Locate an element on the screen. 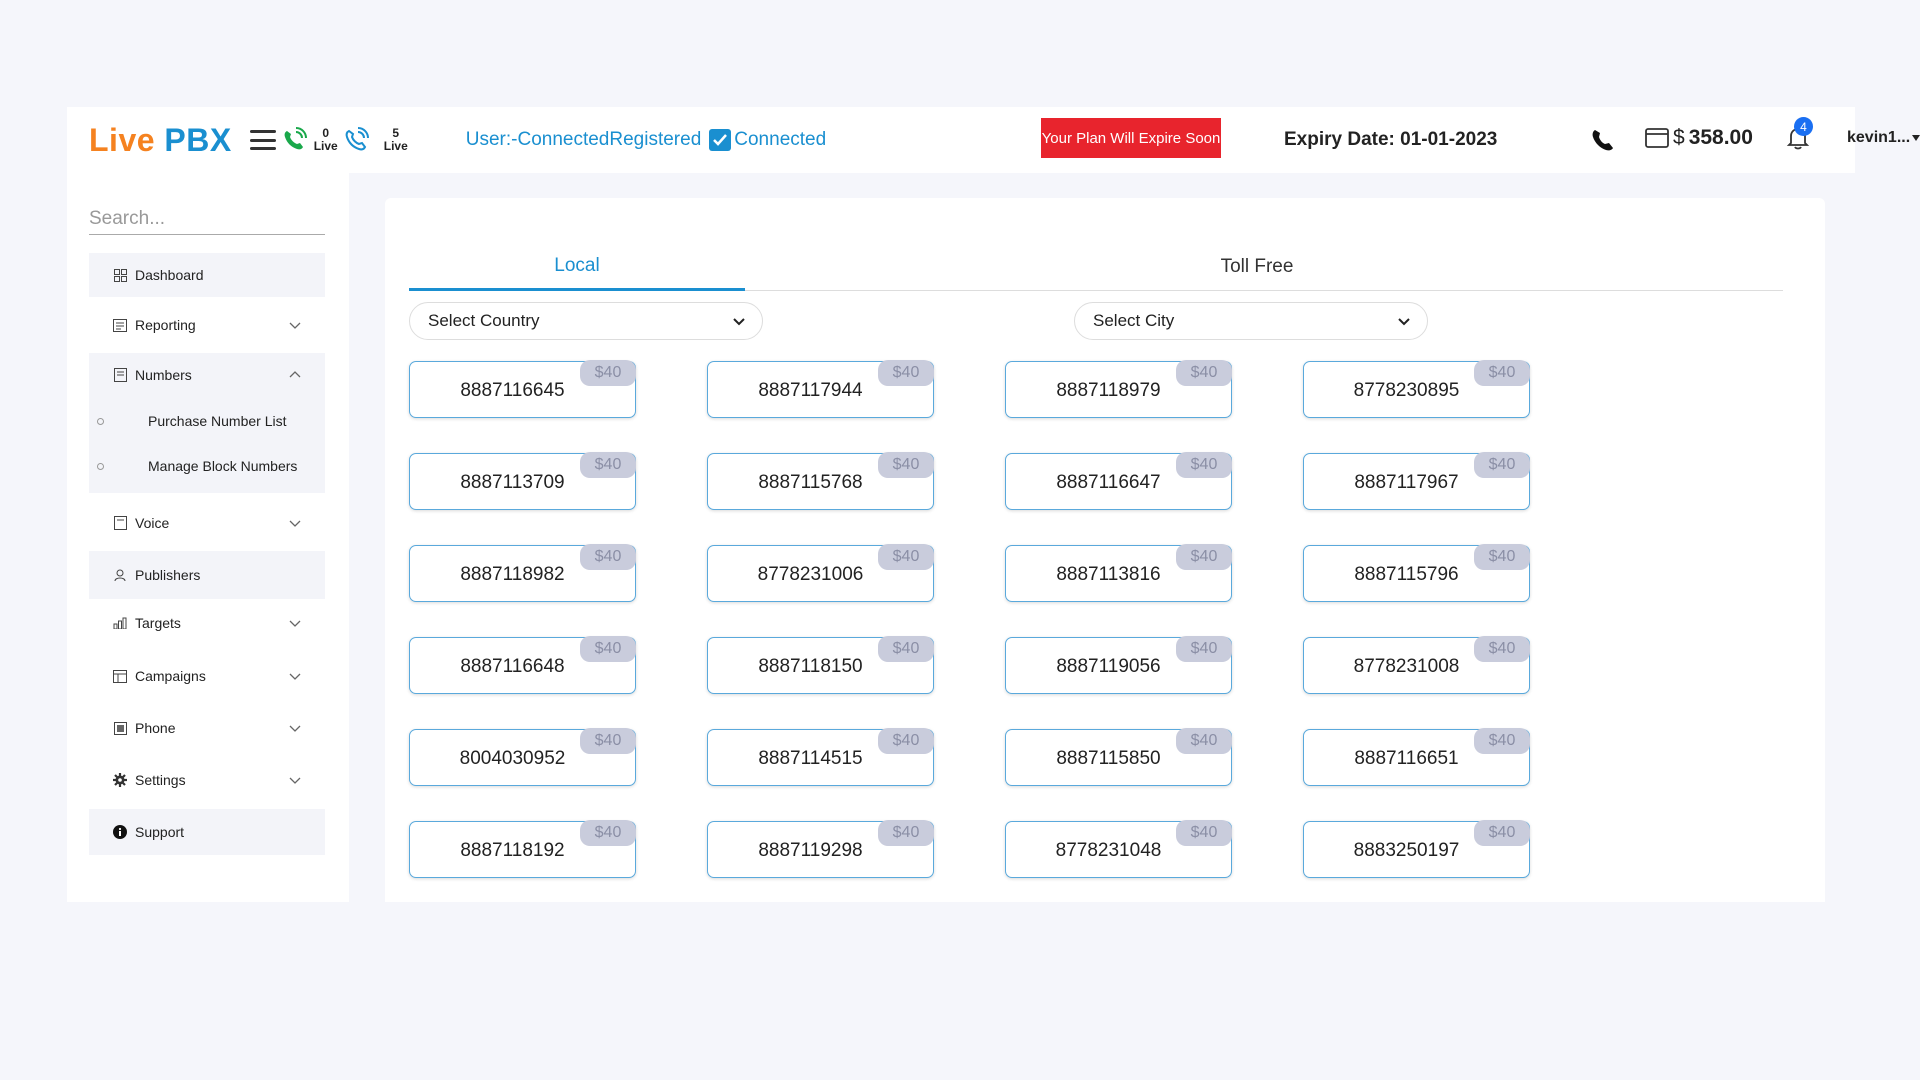 This screenshot has height=1080, width=1920. search-input is located at coordinates (207, 219).